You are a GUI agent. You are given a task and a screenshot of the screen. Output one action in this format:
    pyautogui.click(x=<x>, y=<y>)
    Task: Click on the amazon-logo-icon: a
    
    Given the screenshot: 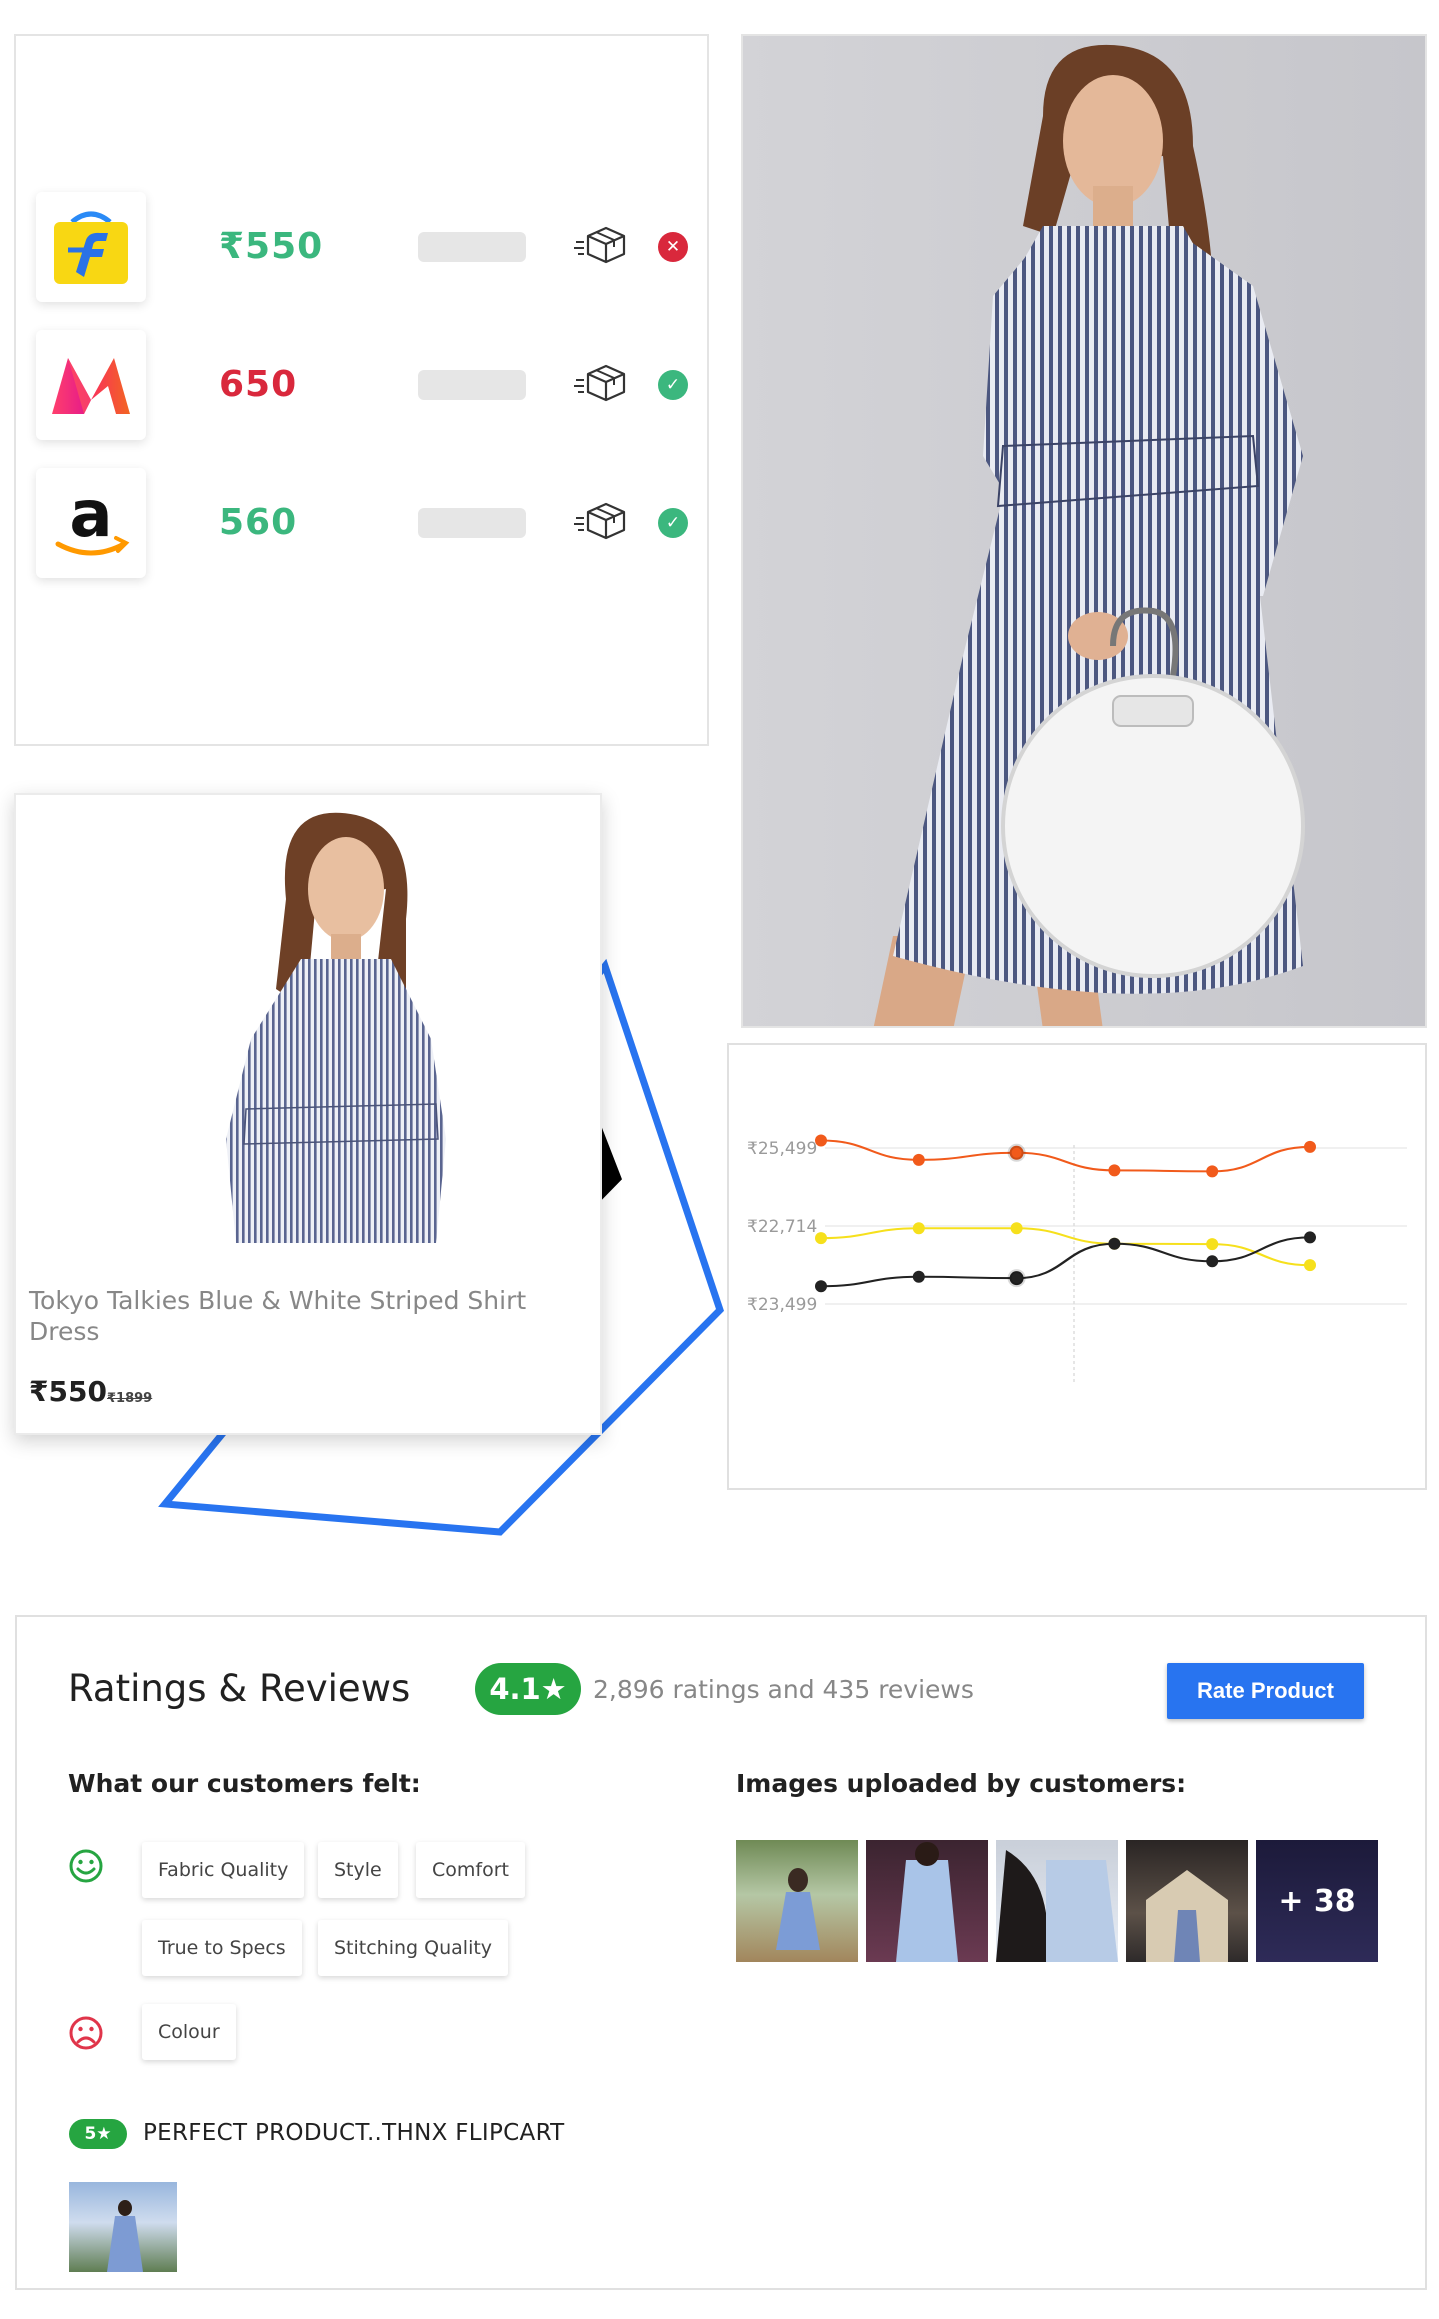 What is the action you would take?
    pyautogui.click(x=91, y=523)
    